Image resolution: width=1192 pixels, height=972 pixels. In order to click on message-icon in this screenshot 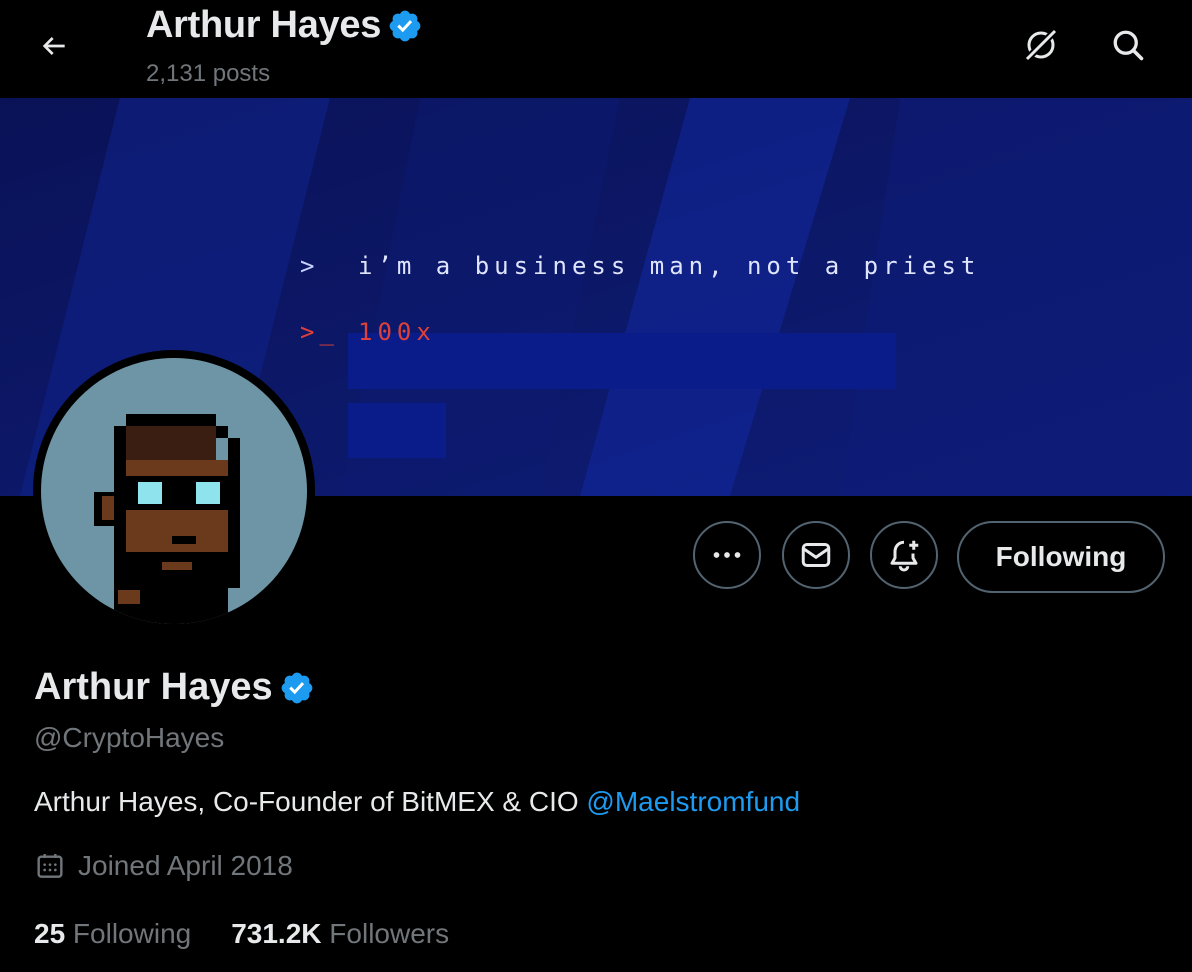, I will do `click(816, 555)`.